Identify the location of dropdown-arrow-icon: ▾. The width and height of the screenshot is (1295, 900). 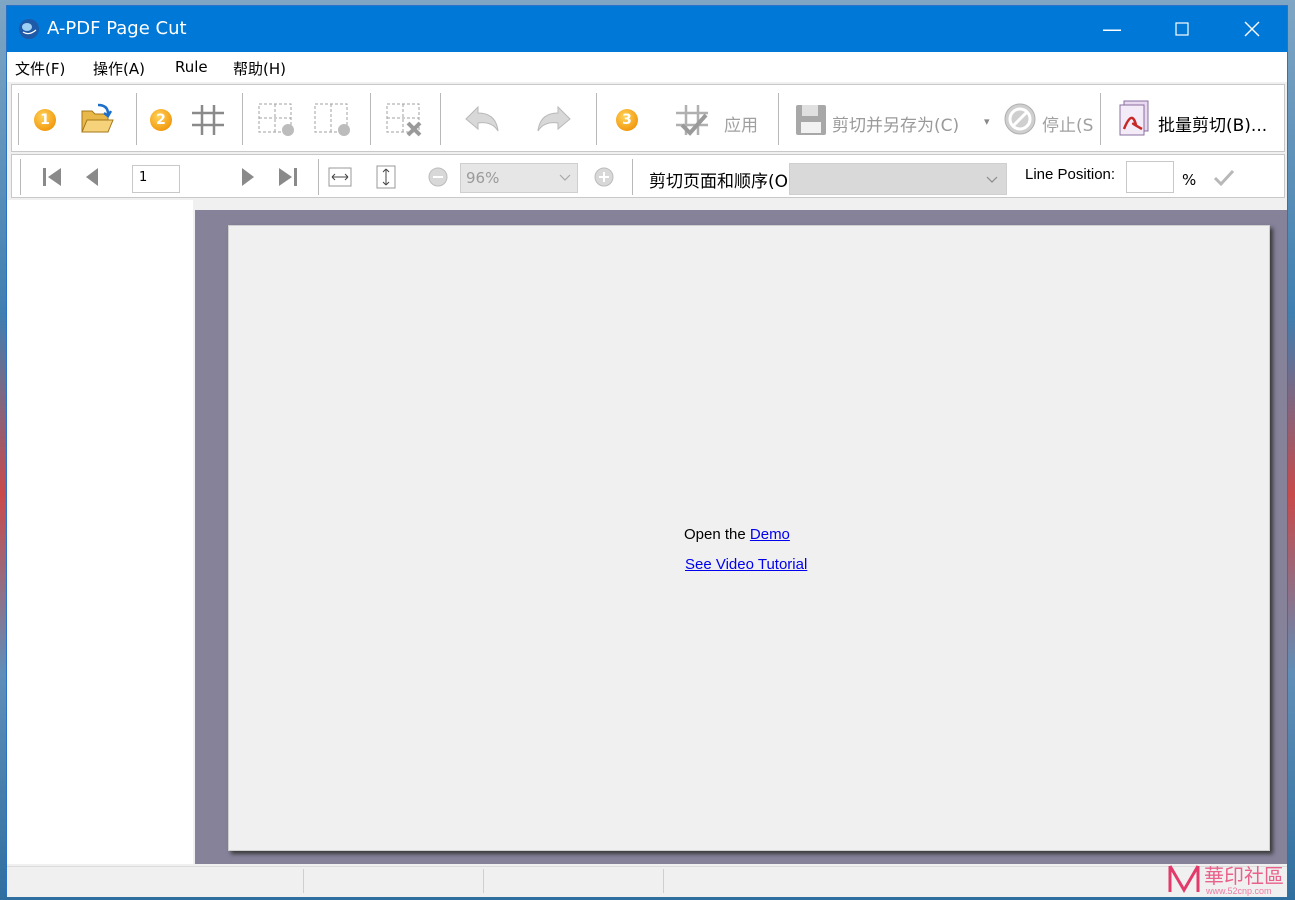
(987, 121).